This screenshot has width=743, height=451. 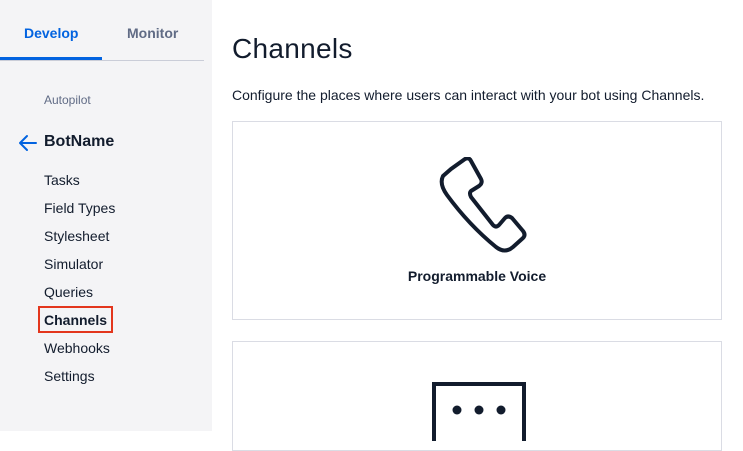 What do you see at coordinates (292, 48) in the screenshot?
I see `page-title: Channels` at bounding box center [292, 48].